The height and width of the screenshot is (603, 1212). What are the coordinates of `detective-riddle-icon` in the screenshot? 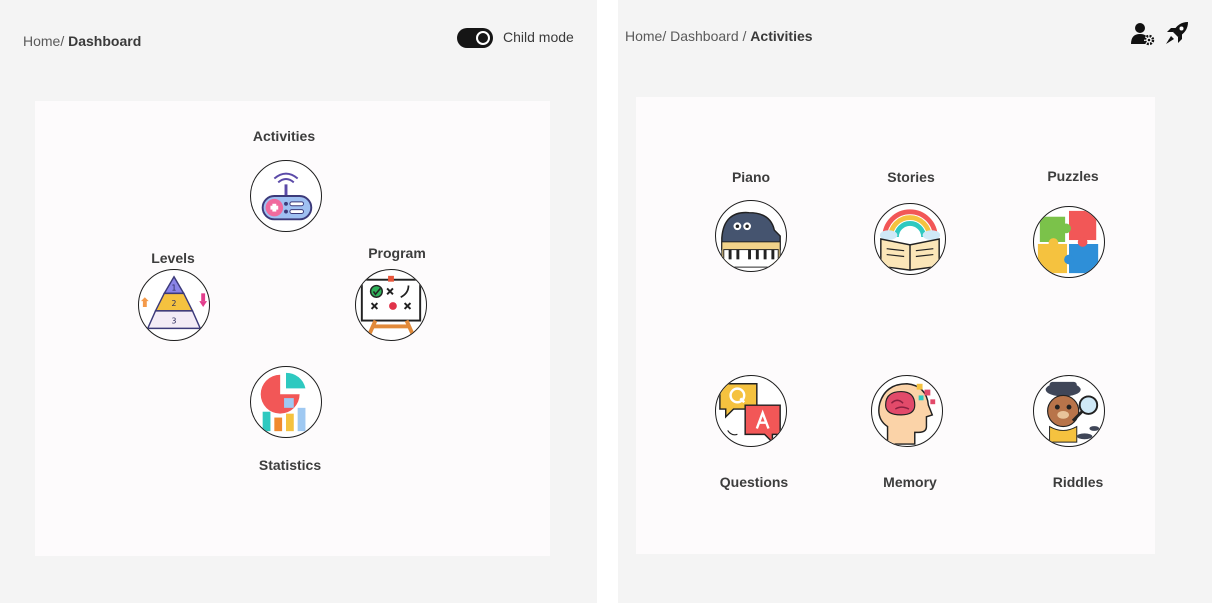 It's located at (1069, 411).